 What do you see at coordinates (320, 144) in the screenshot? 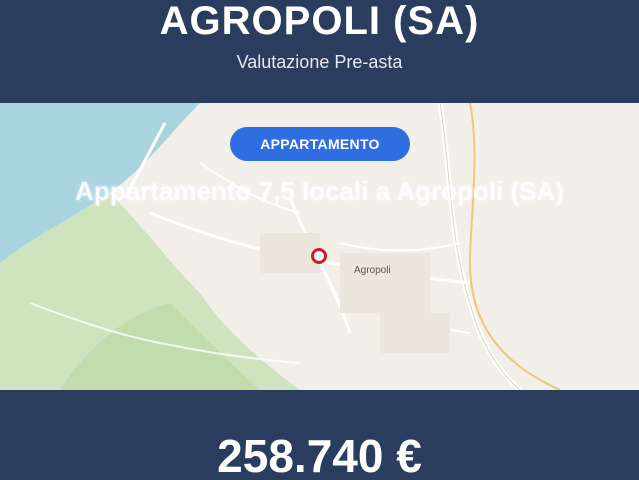
I see `property-type-badge: APPARTAMENTO` at bounding box center [320, 144].